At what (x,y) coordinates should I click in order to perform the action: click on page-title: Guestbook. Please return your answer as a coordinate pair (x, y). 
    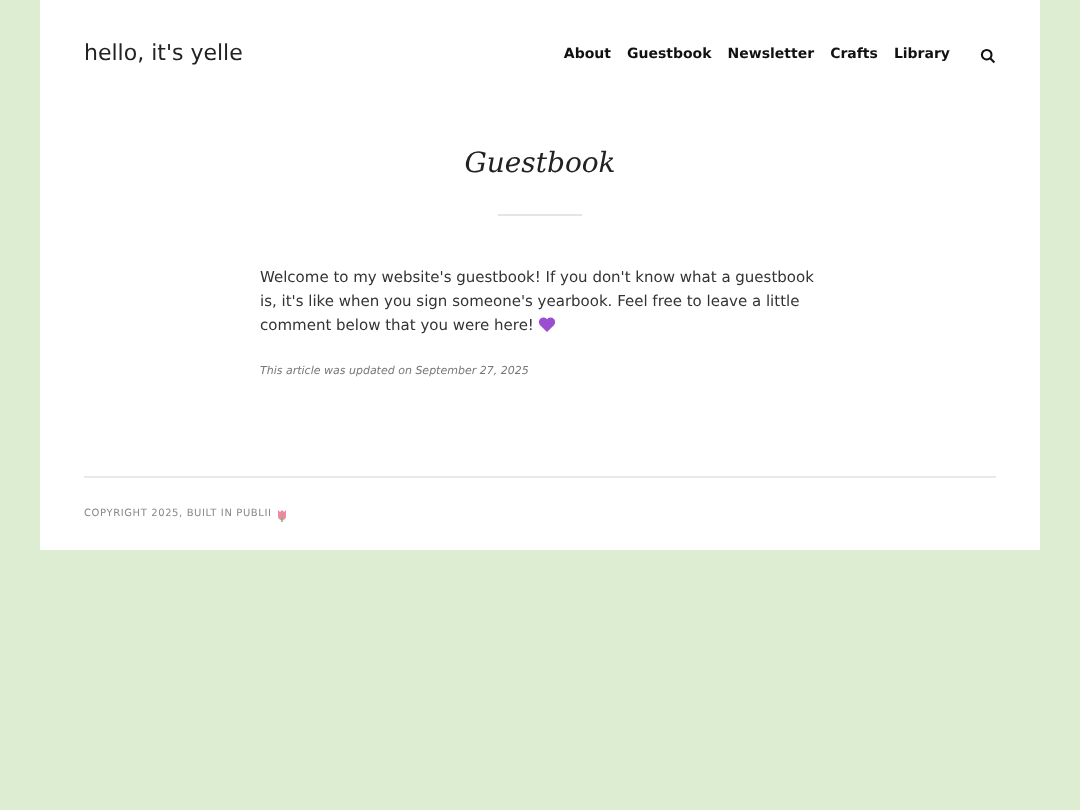
    Looking at the image, I should click on (540, 165).